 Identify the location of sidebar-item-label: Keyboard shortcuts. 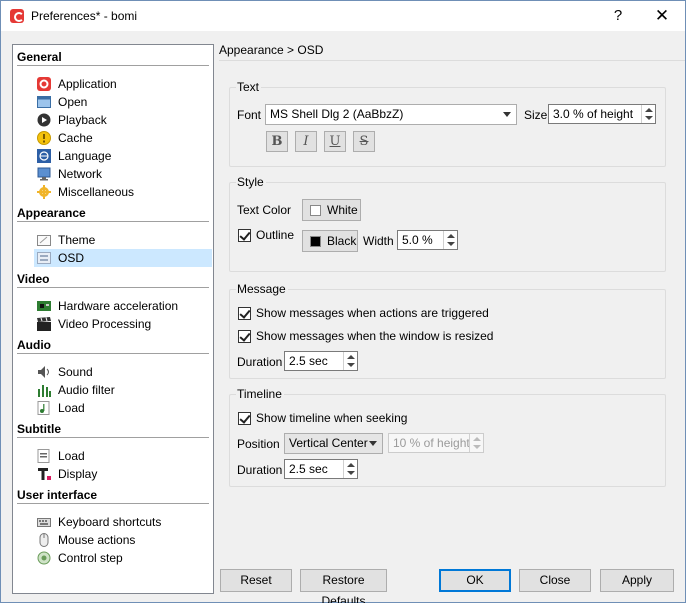
(110, 522).